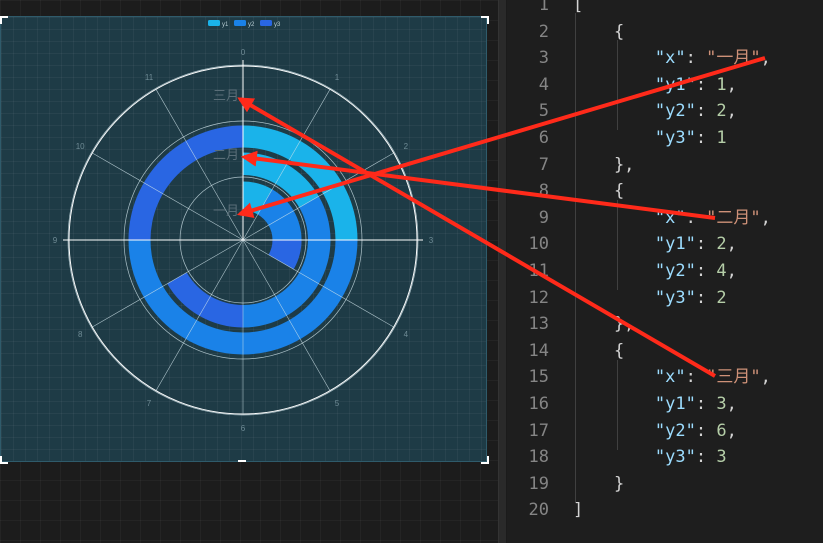 This screenshot has width=823, height=543. Describe the element at coordinates (543, 138) in the screenshot. I see `line-number: 6` at that location.